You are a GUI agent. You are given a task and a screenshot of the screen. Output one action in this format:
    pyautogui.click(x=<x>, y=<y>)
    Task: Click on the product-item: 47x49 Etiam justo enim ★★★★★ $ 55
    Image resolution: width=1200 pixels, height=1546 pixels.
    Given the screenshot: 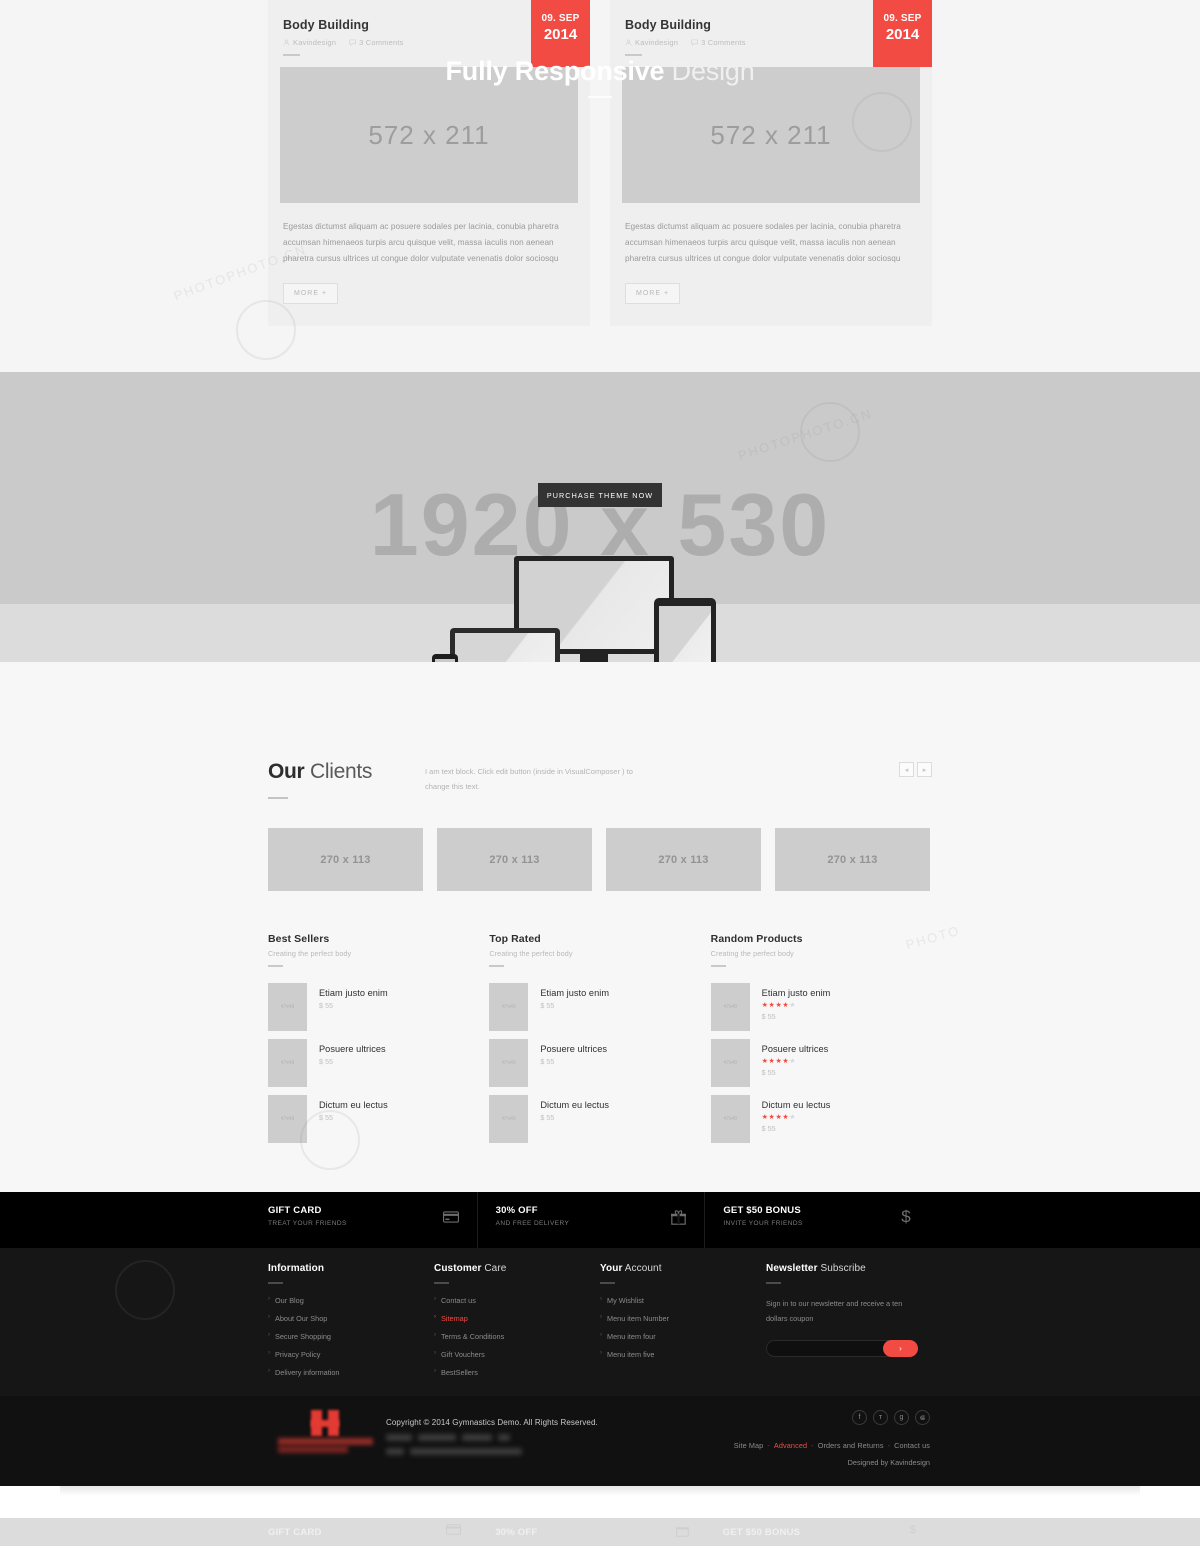 What is the action you would take?
    pyautogui.click(x=821, y=1007)
    